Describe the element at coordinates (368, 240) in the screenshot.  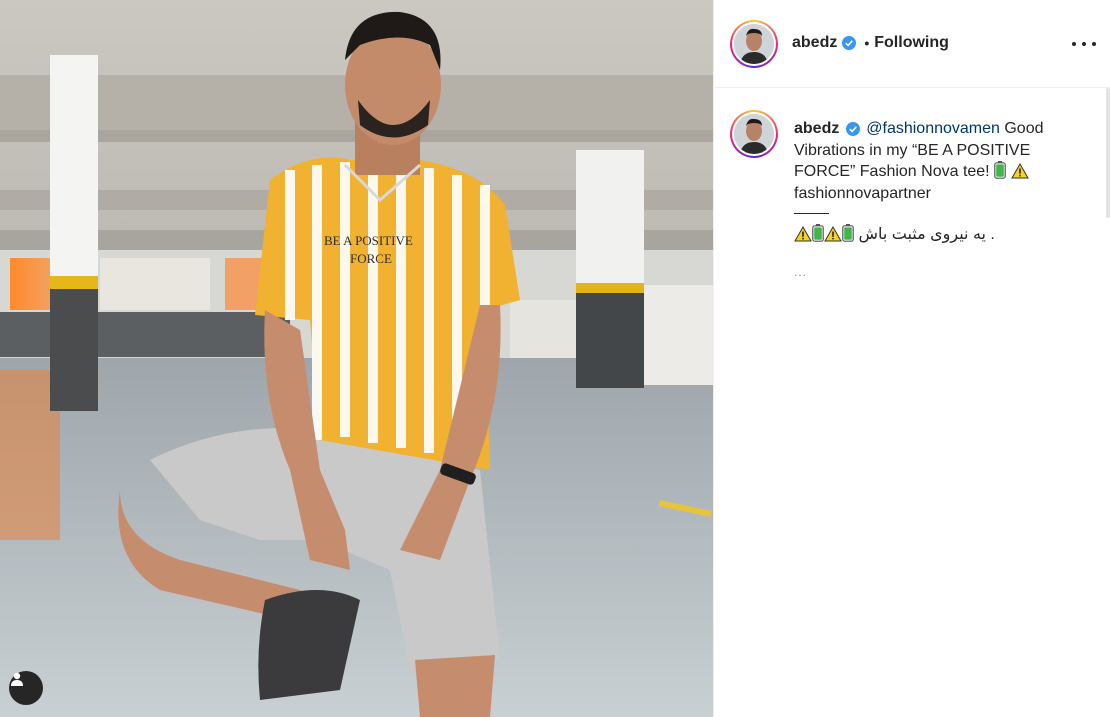
I see `shirt-print-line1: BE A POSITIVE` at that location.